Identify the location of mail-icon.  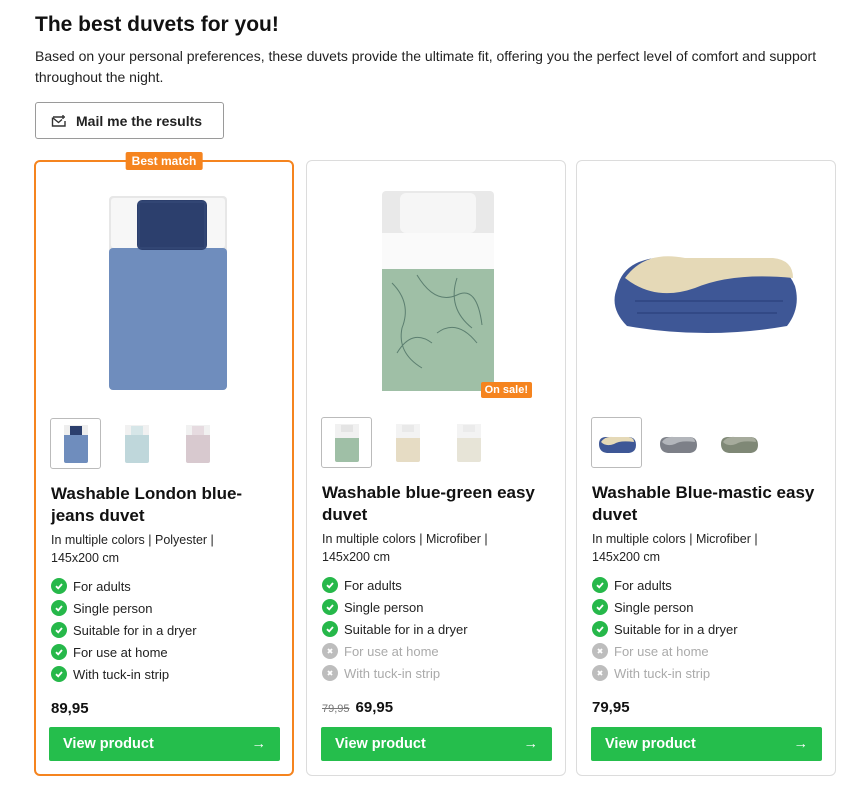
(58, 120).